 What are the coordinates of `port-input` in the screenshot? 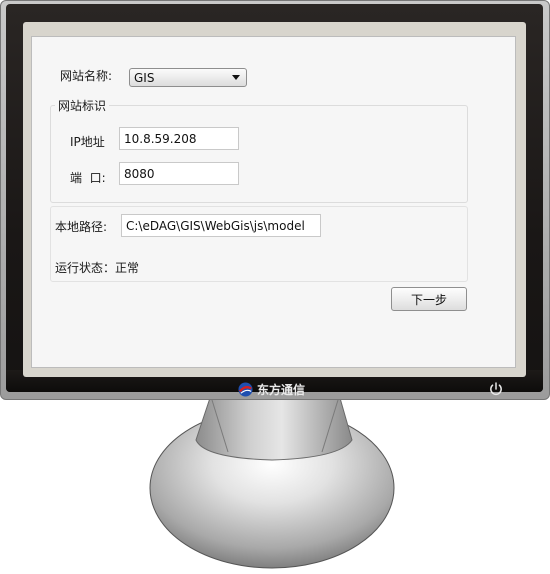 It's located at (179, 173).